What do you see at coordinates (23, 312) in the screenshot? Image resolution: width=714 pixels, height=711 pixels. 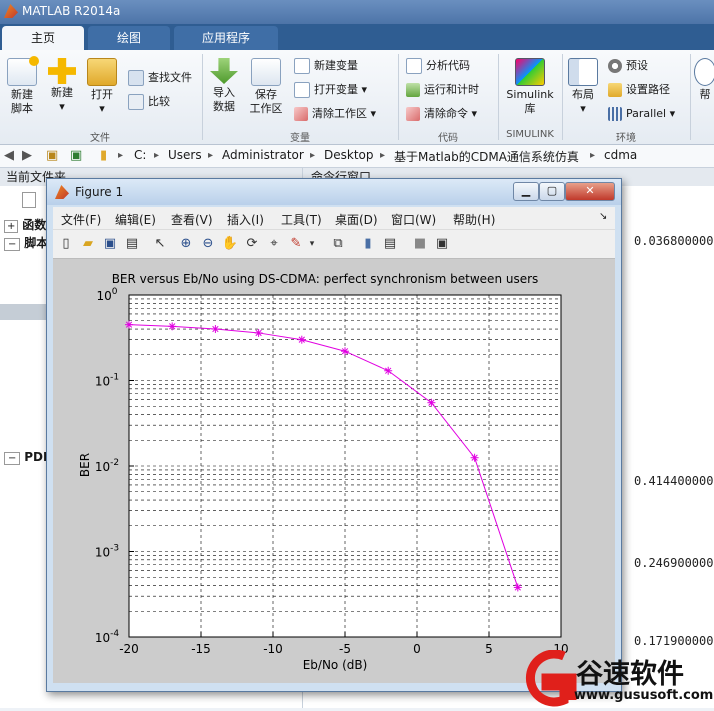 I see `selected-row` at bounding box center [23, 312].